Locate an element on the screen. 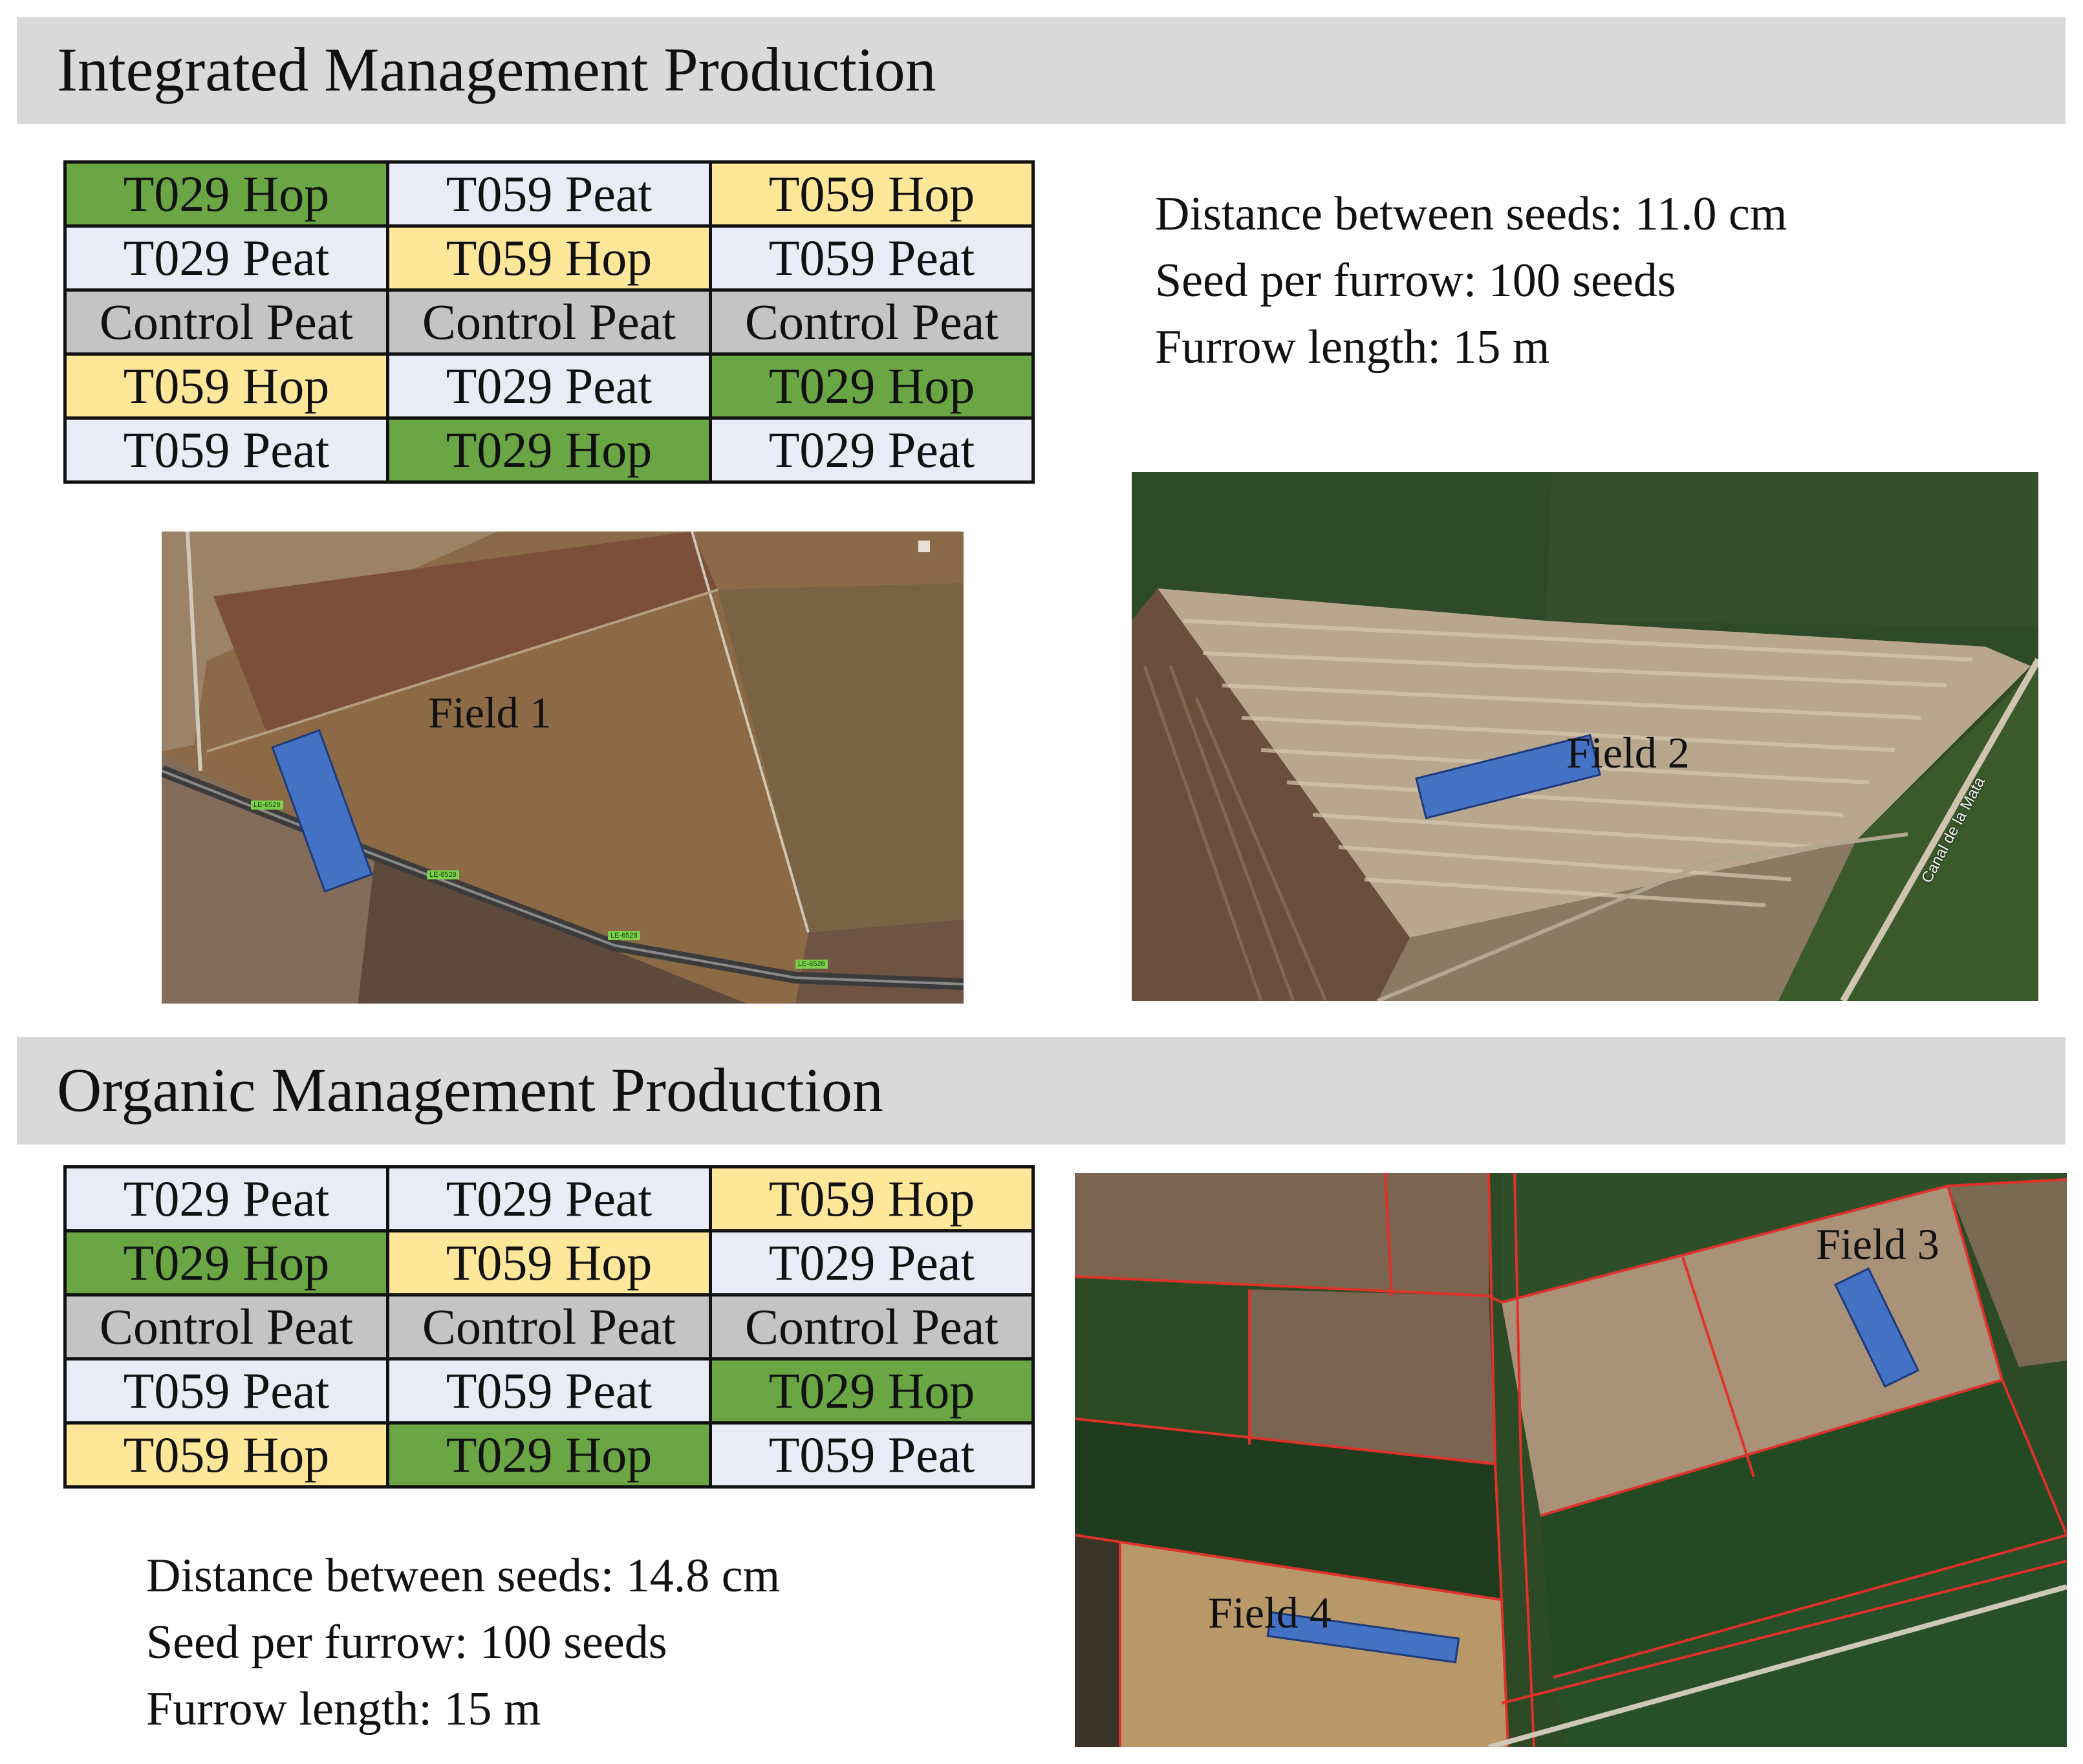  section-banner-integrated: Integrated Management Production is located at coordinates (1041, 70).